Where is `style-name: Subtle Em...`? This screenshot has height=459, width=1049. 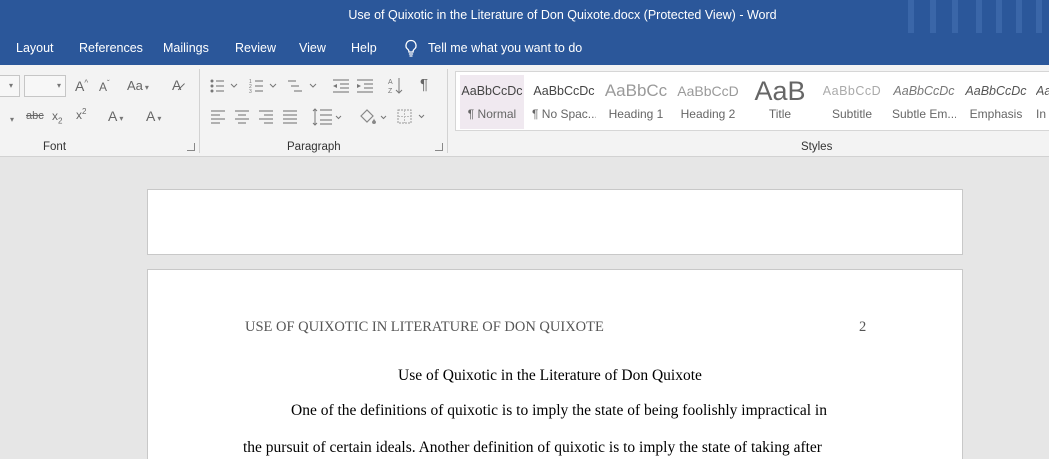 style-name: Subtle Em... is located at coordinates (924, 114).